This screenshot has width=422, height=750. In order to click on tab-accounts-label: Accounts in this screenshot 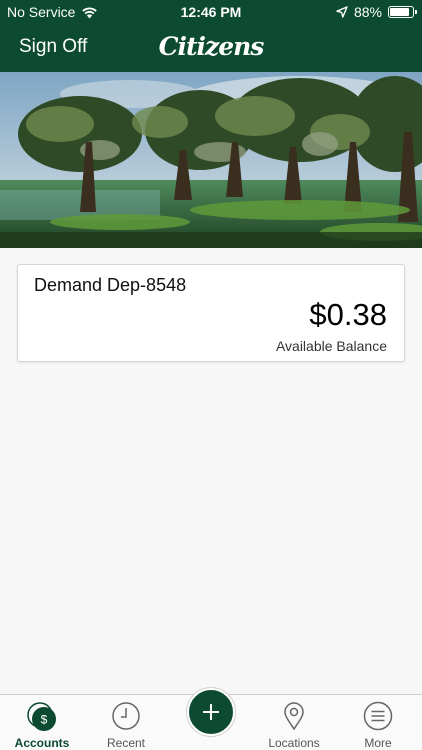, I will do `click(42, 743)`.